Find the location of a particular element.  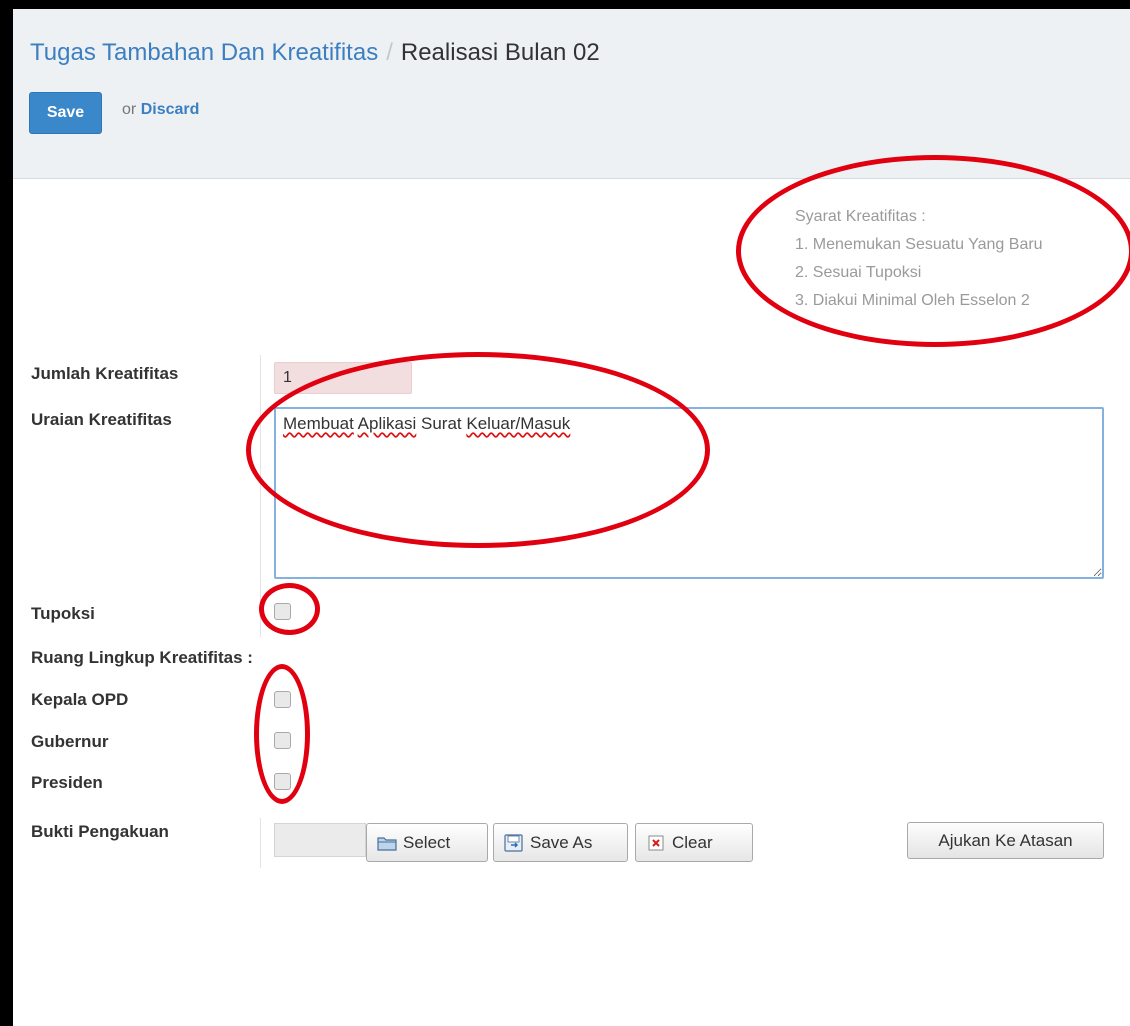

save-as-button: Save As is located at coordinates (560, 842).